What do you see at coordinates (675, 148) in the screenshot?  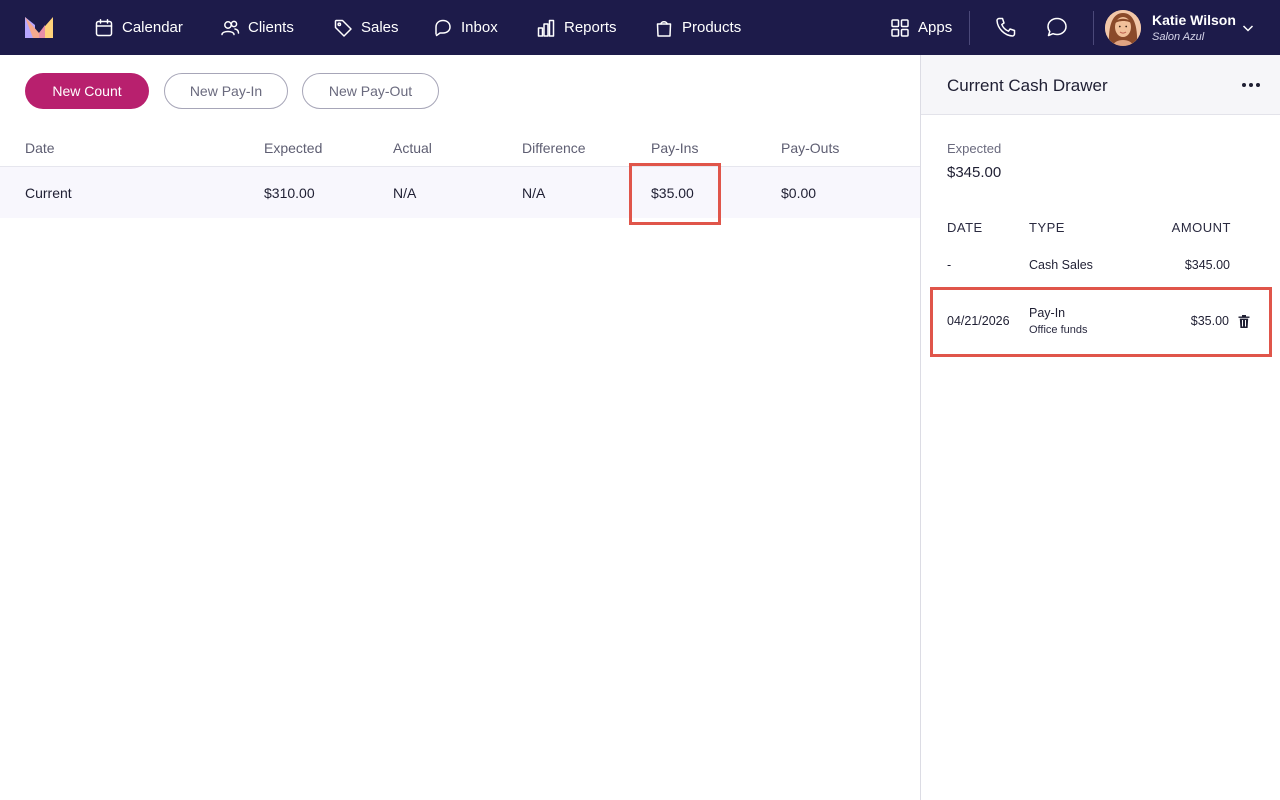 I see `column-header-pay-ins: Pay-Ins` at bounding box center [675, 148].